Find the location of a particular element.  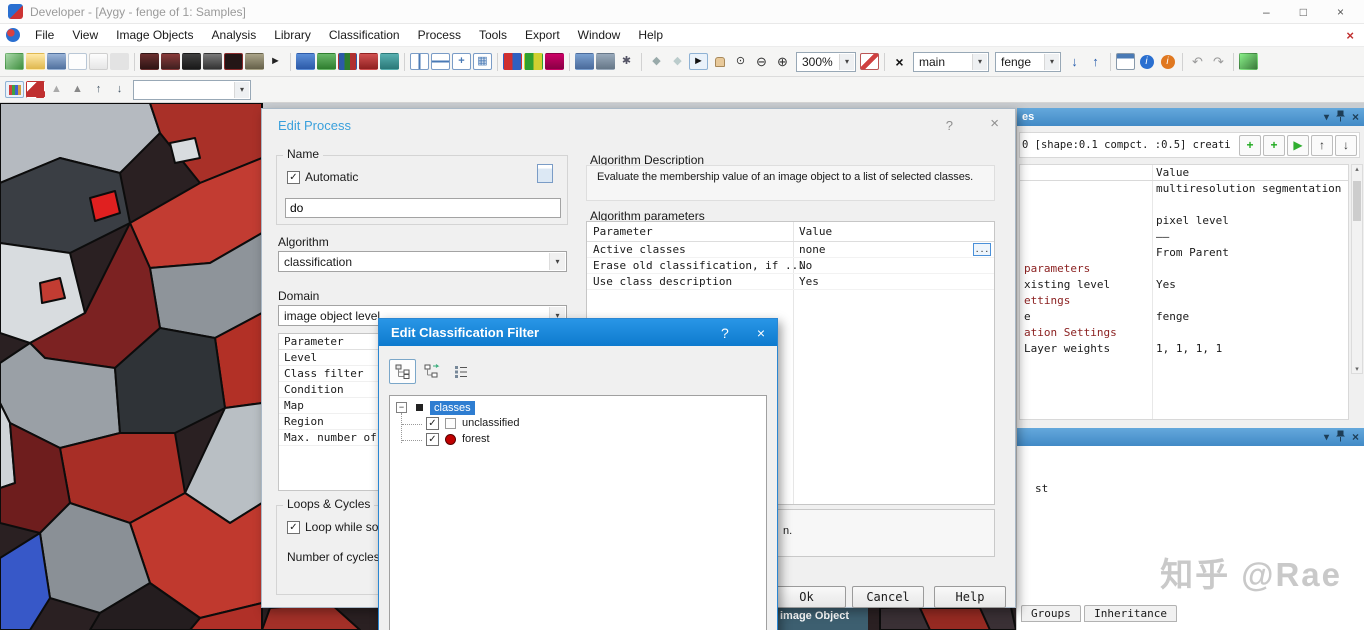

class-item-fragment: st is located at coordinates (1041, 488).